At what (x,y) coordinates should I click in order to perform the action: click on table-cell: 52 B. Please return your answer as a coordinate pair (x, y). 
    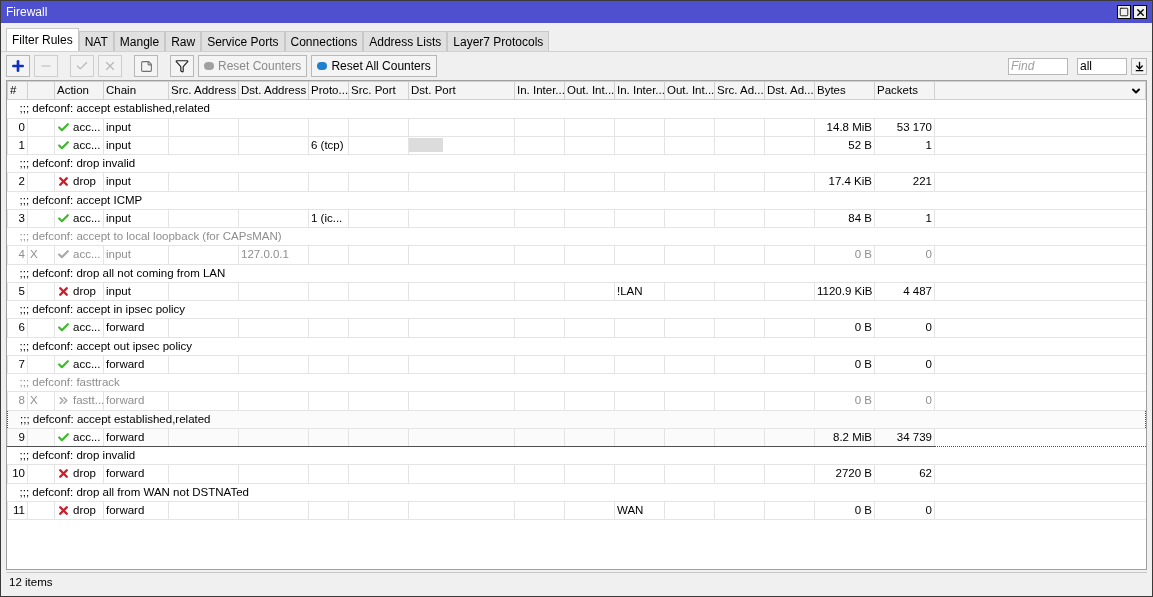
    Looking at the image, I should click on (860, 144).